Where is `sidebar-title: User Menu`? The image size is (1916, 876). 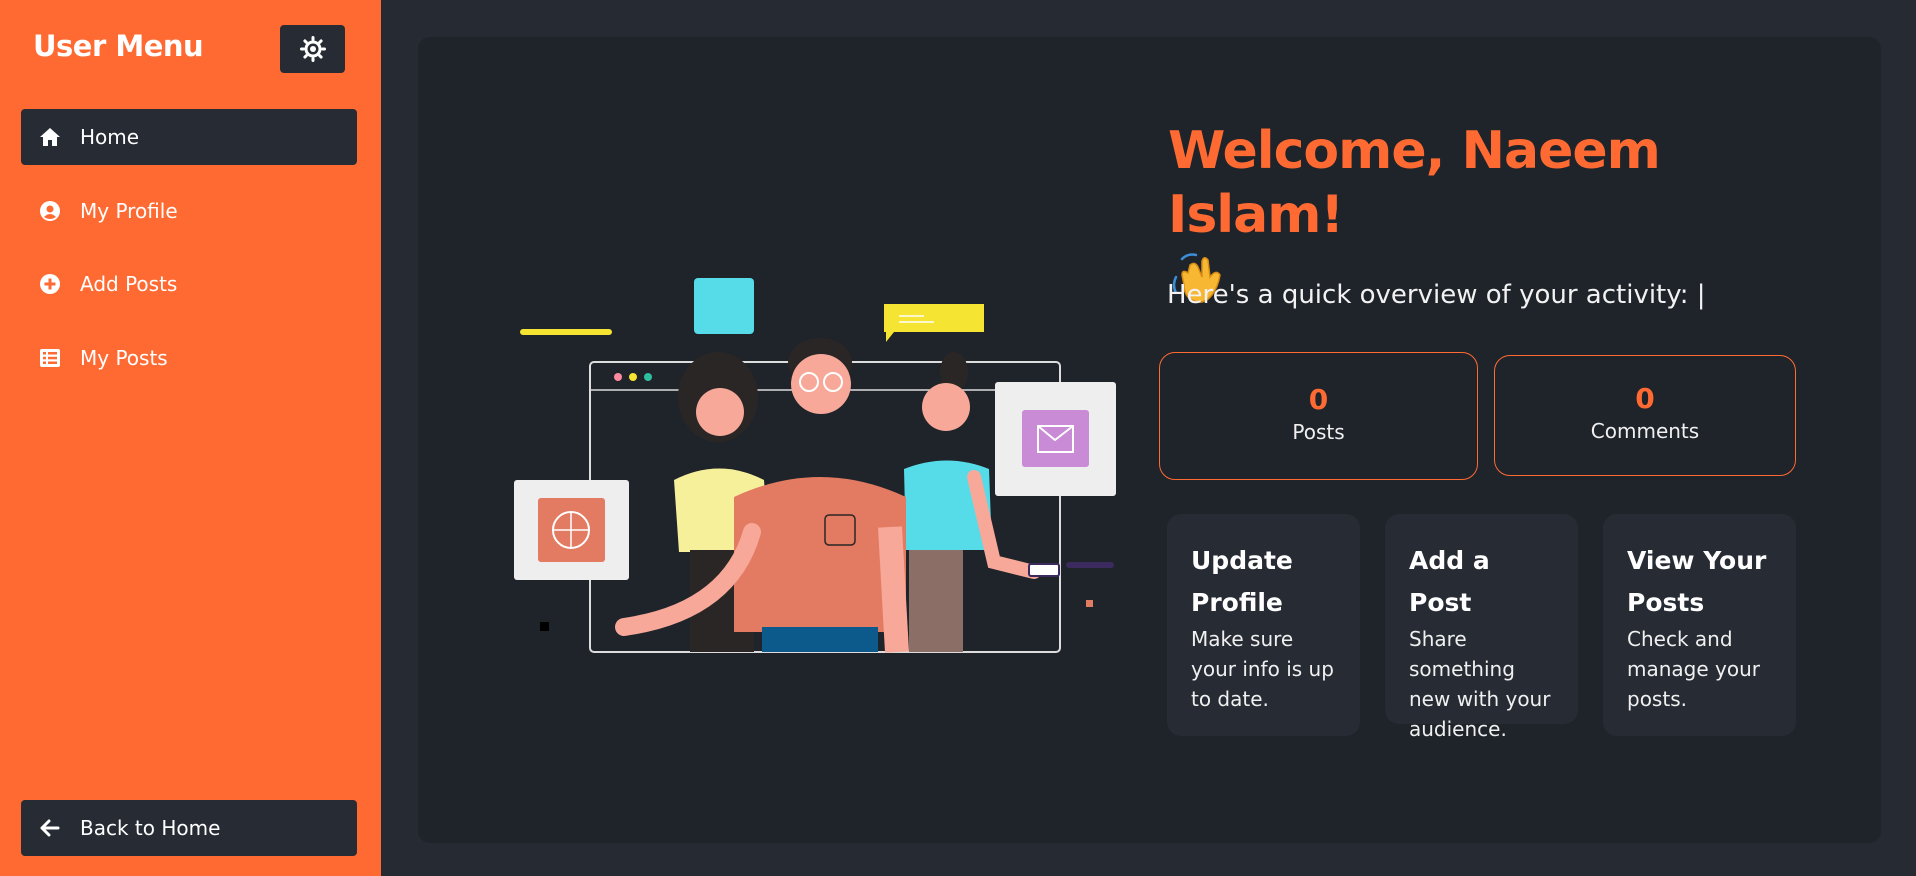
sidebar-title: User Menu is located at coordinates (118, 46).